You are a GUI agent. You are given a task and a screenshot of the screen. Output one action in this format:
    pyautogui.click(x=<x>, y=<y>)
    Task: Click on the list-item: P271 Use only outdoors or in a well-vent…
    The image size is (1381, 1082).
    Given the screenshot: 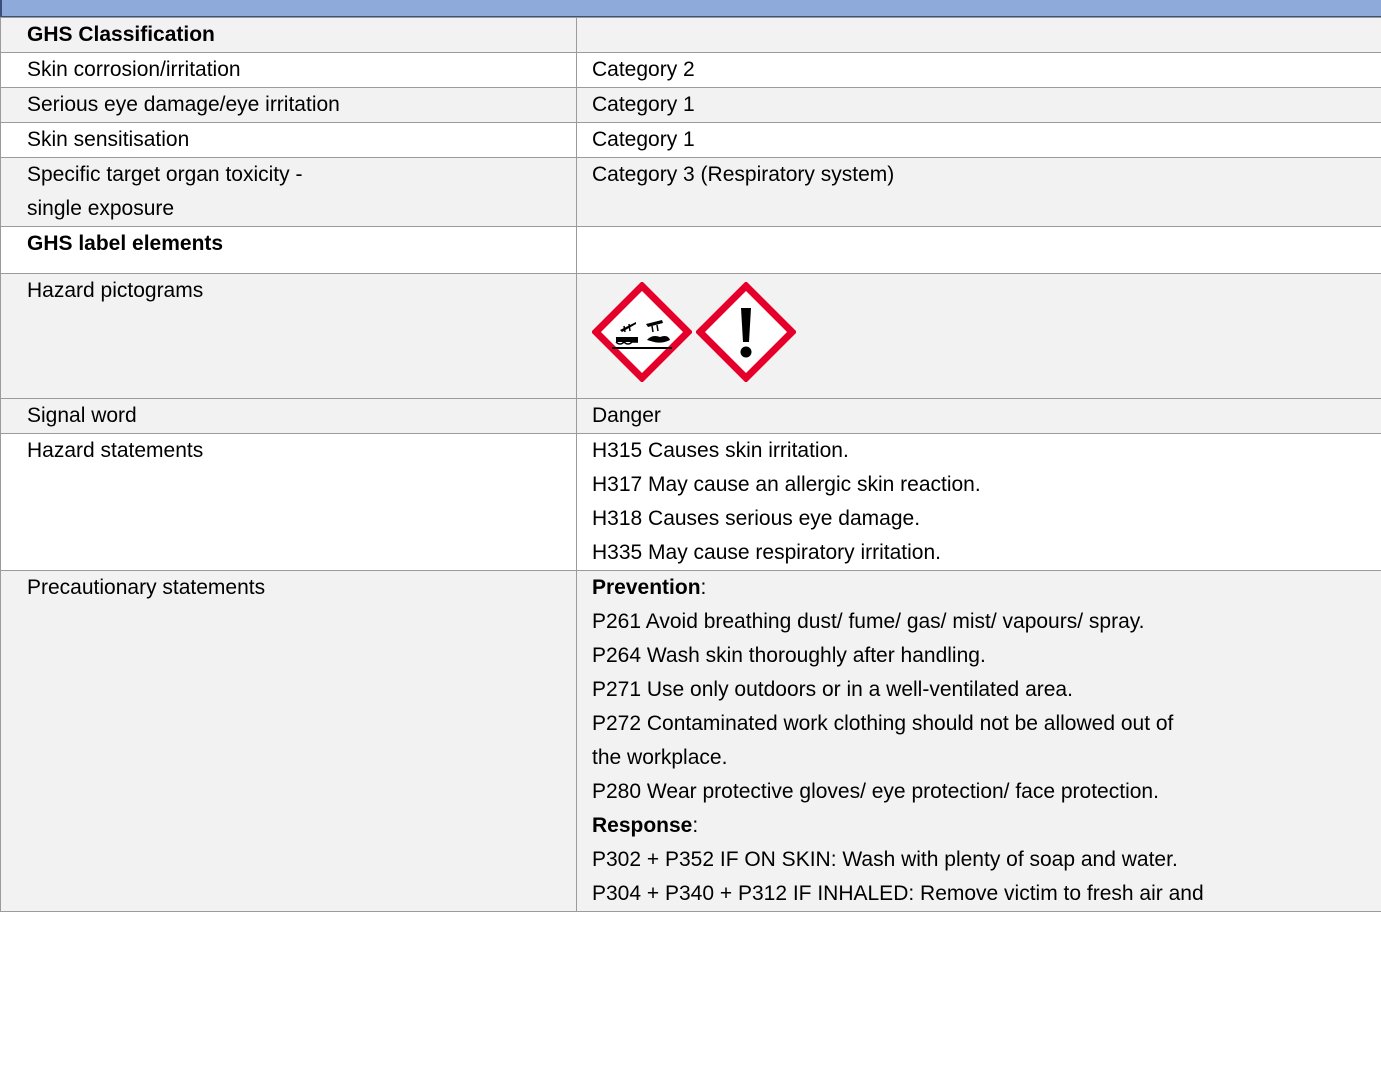 What is the action you would take?
    pyautogui.click(x=832, y=689)
    